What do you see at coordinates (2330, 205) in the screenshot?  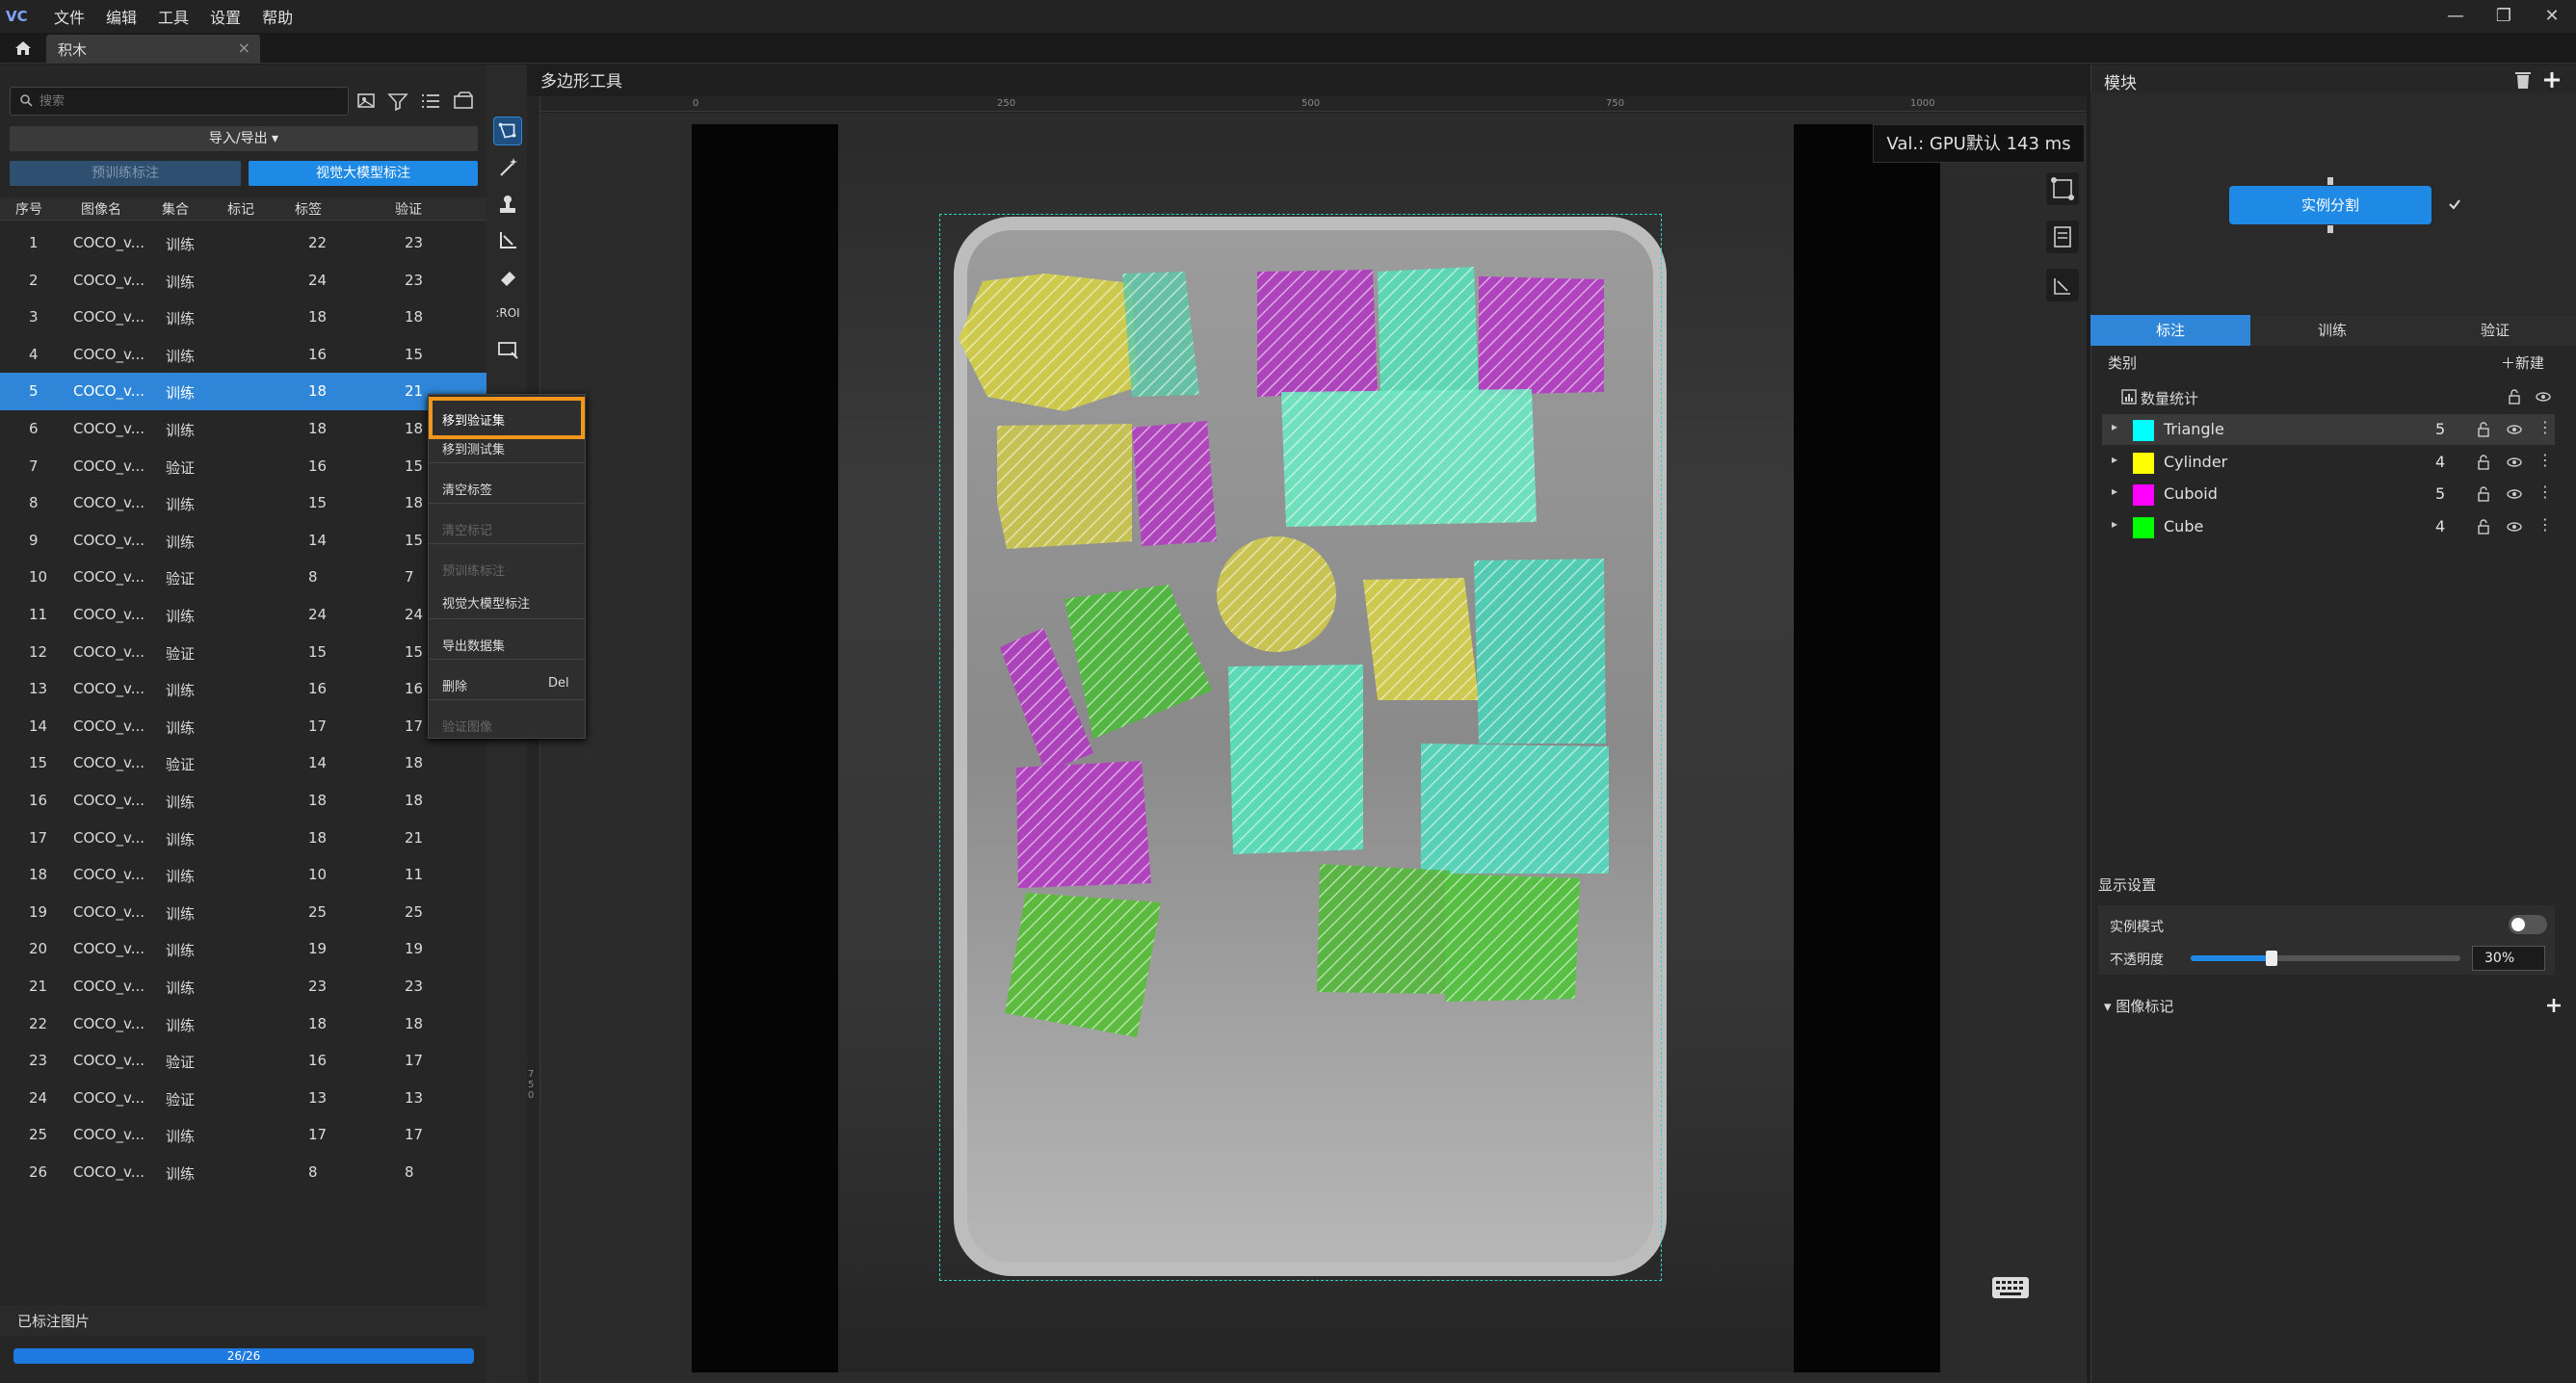 I see `instance-segmentation-button: 实例分割` at bounding box center [2330, 205].